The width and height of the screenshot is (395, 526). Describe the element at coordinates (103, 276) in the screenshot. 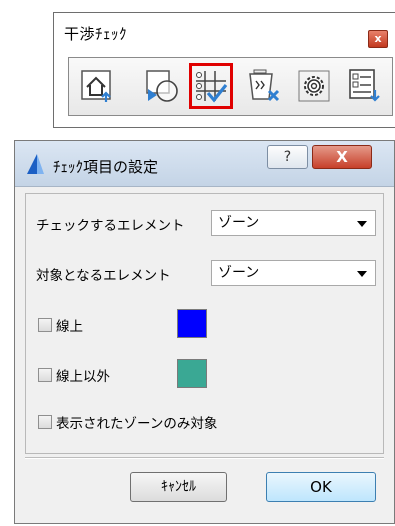

I see `target-element-label: 対象となるエレメント` at that location.